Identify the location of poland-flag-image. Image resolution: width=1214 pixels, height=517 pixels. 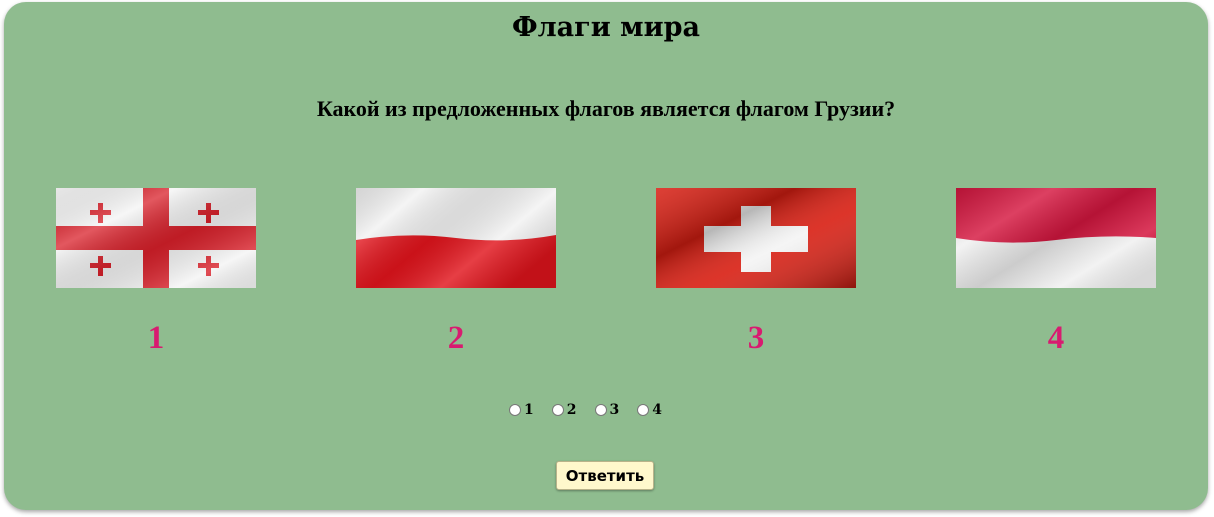
(456, 238).